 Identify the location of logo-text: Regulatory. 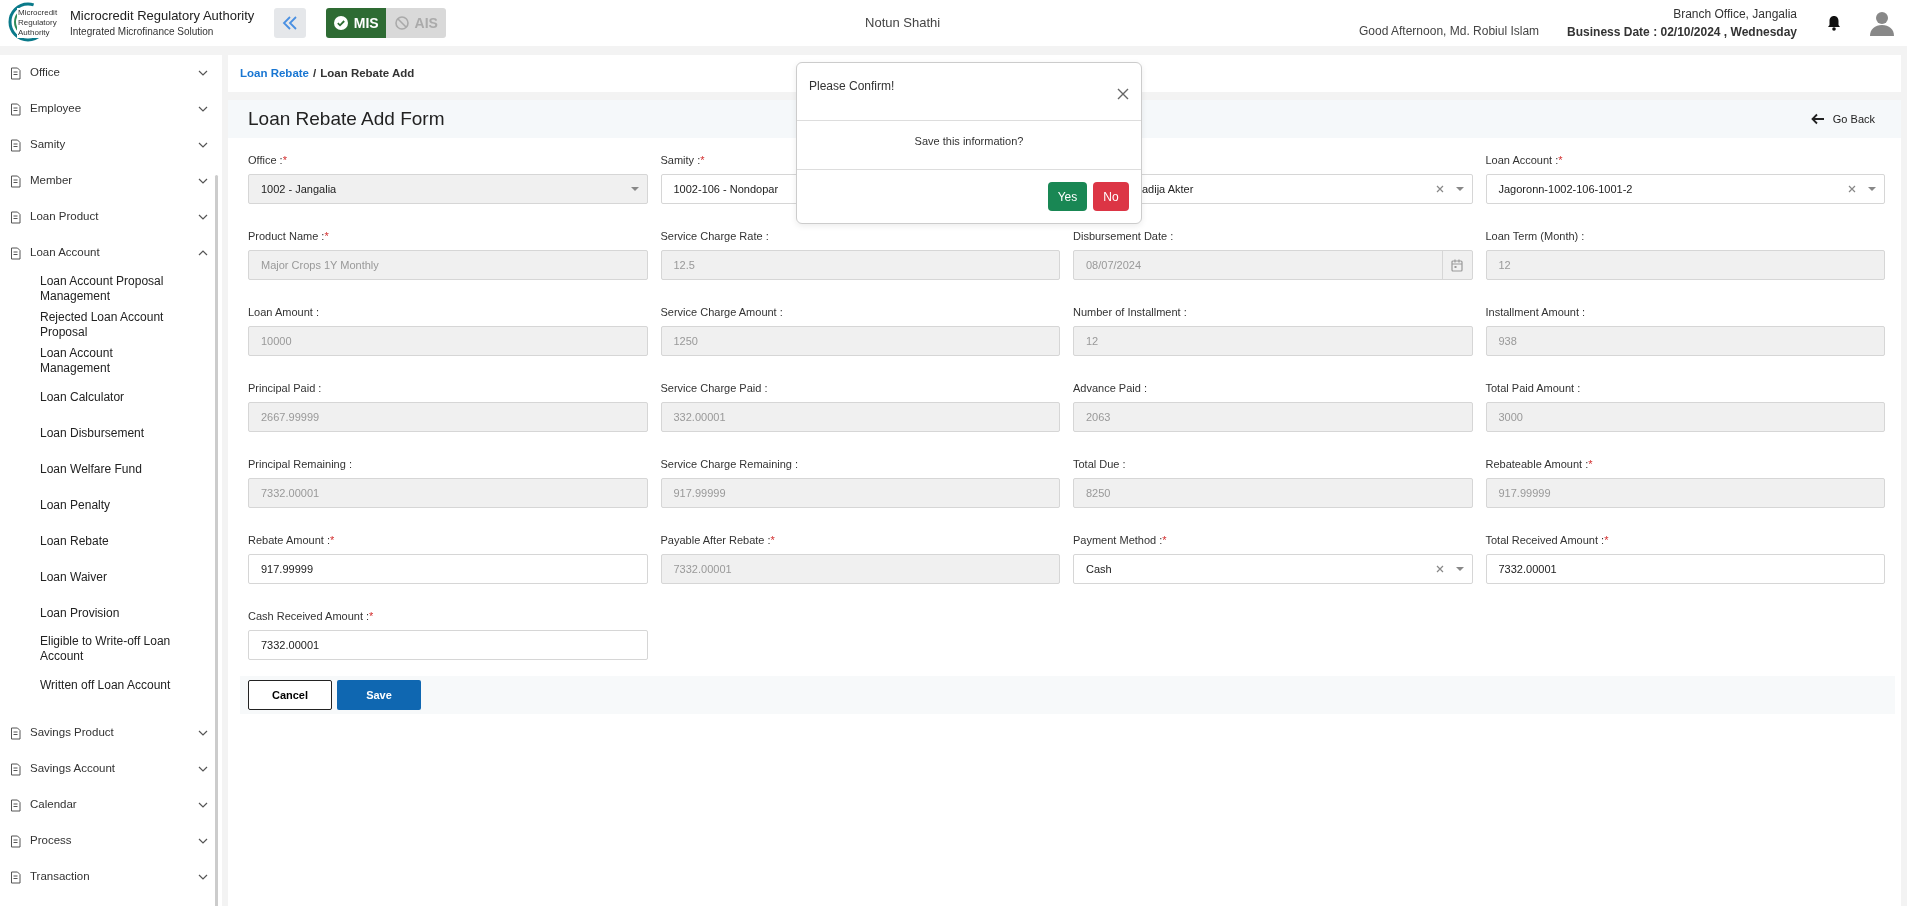
(38, 23).